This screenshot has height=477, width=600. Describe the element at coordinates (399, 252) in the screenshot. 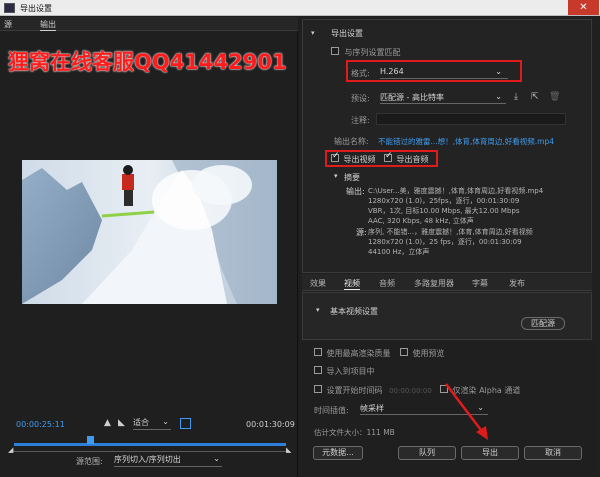

I see `summary-source-line: 44100 Hz，立体声` at that location.